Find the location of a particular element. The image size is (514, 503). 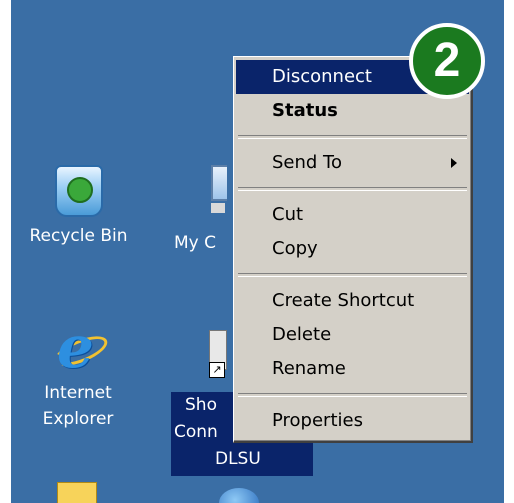

folder-icon is located at coordinates (77, 492).